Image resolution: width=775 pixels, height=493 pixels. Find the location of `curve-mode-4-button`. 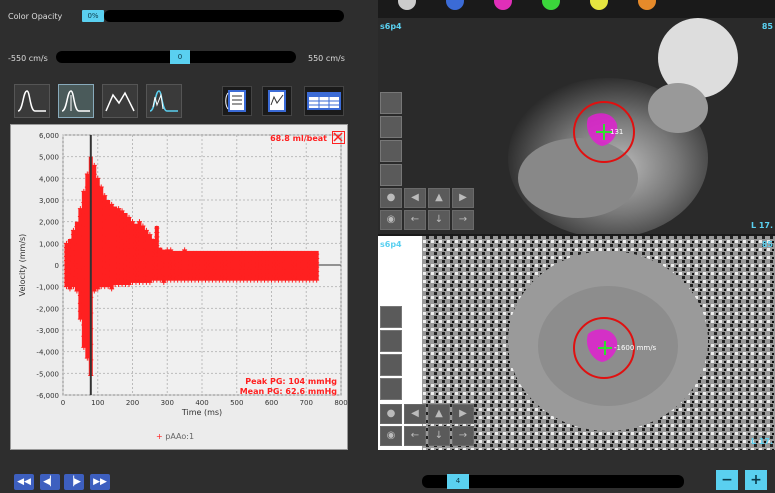

curve-mode-4-button is located at coordinates (164, 101).